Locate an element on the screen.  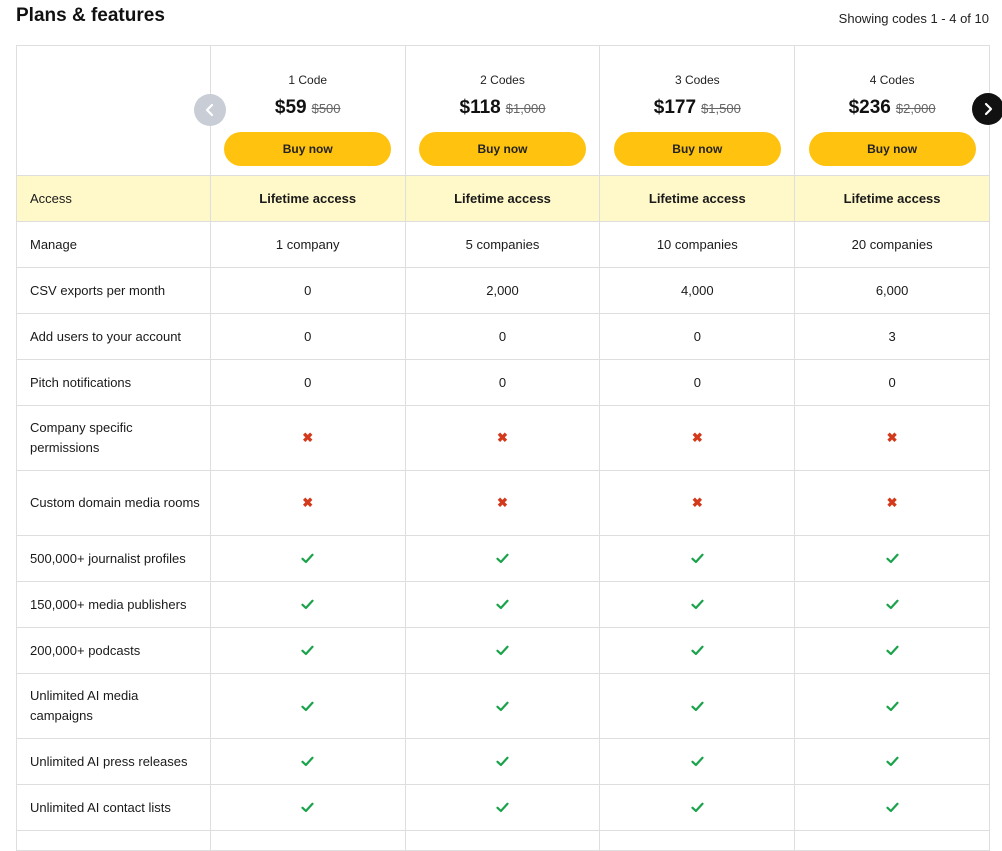
chevron-right-icon is located at coordinates (988, 109).